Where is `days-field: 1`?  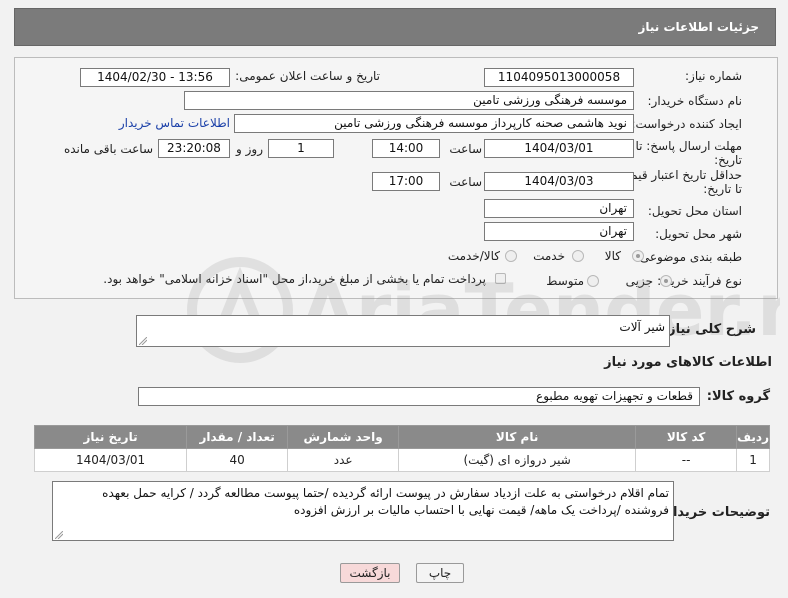
days-field: 1 is located at coordinates (301, 148).